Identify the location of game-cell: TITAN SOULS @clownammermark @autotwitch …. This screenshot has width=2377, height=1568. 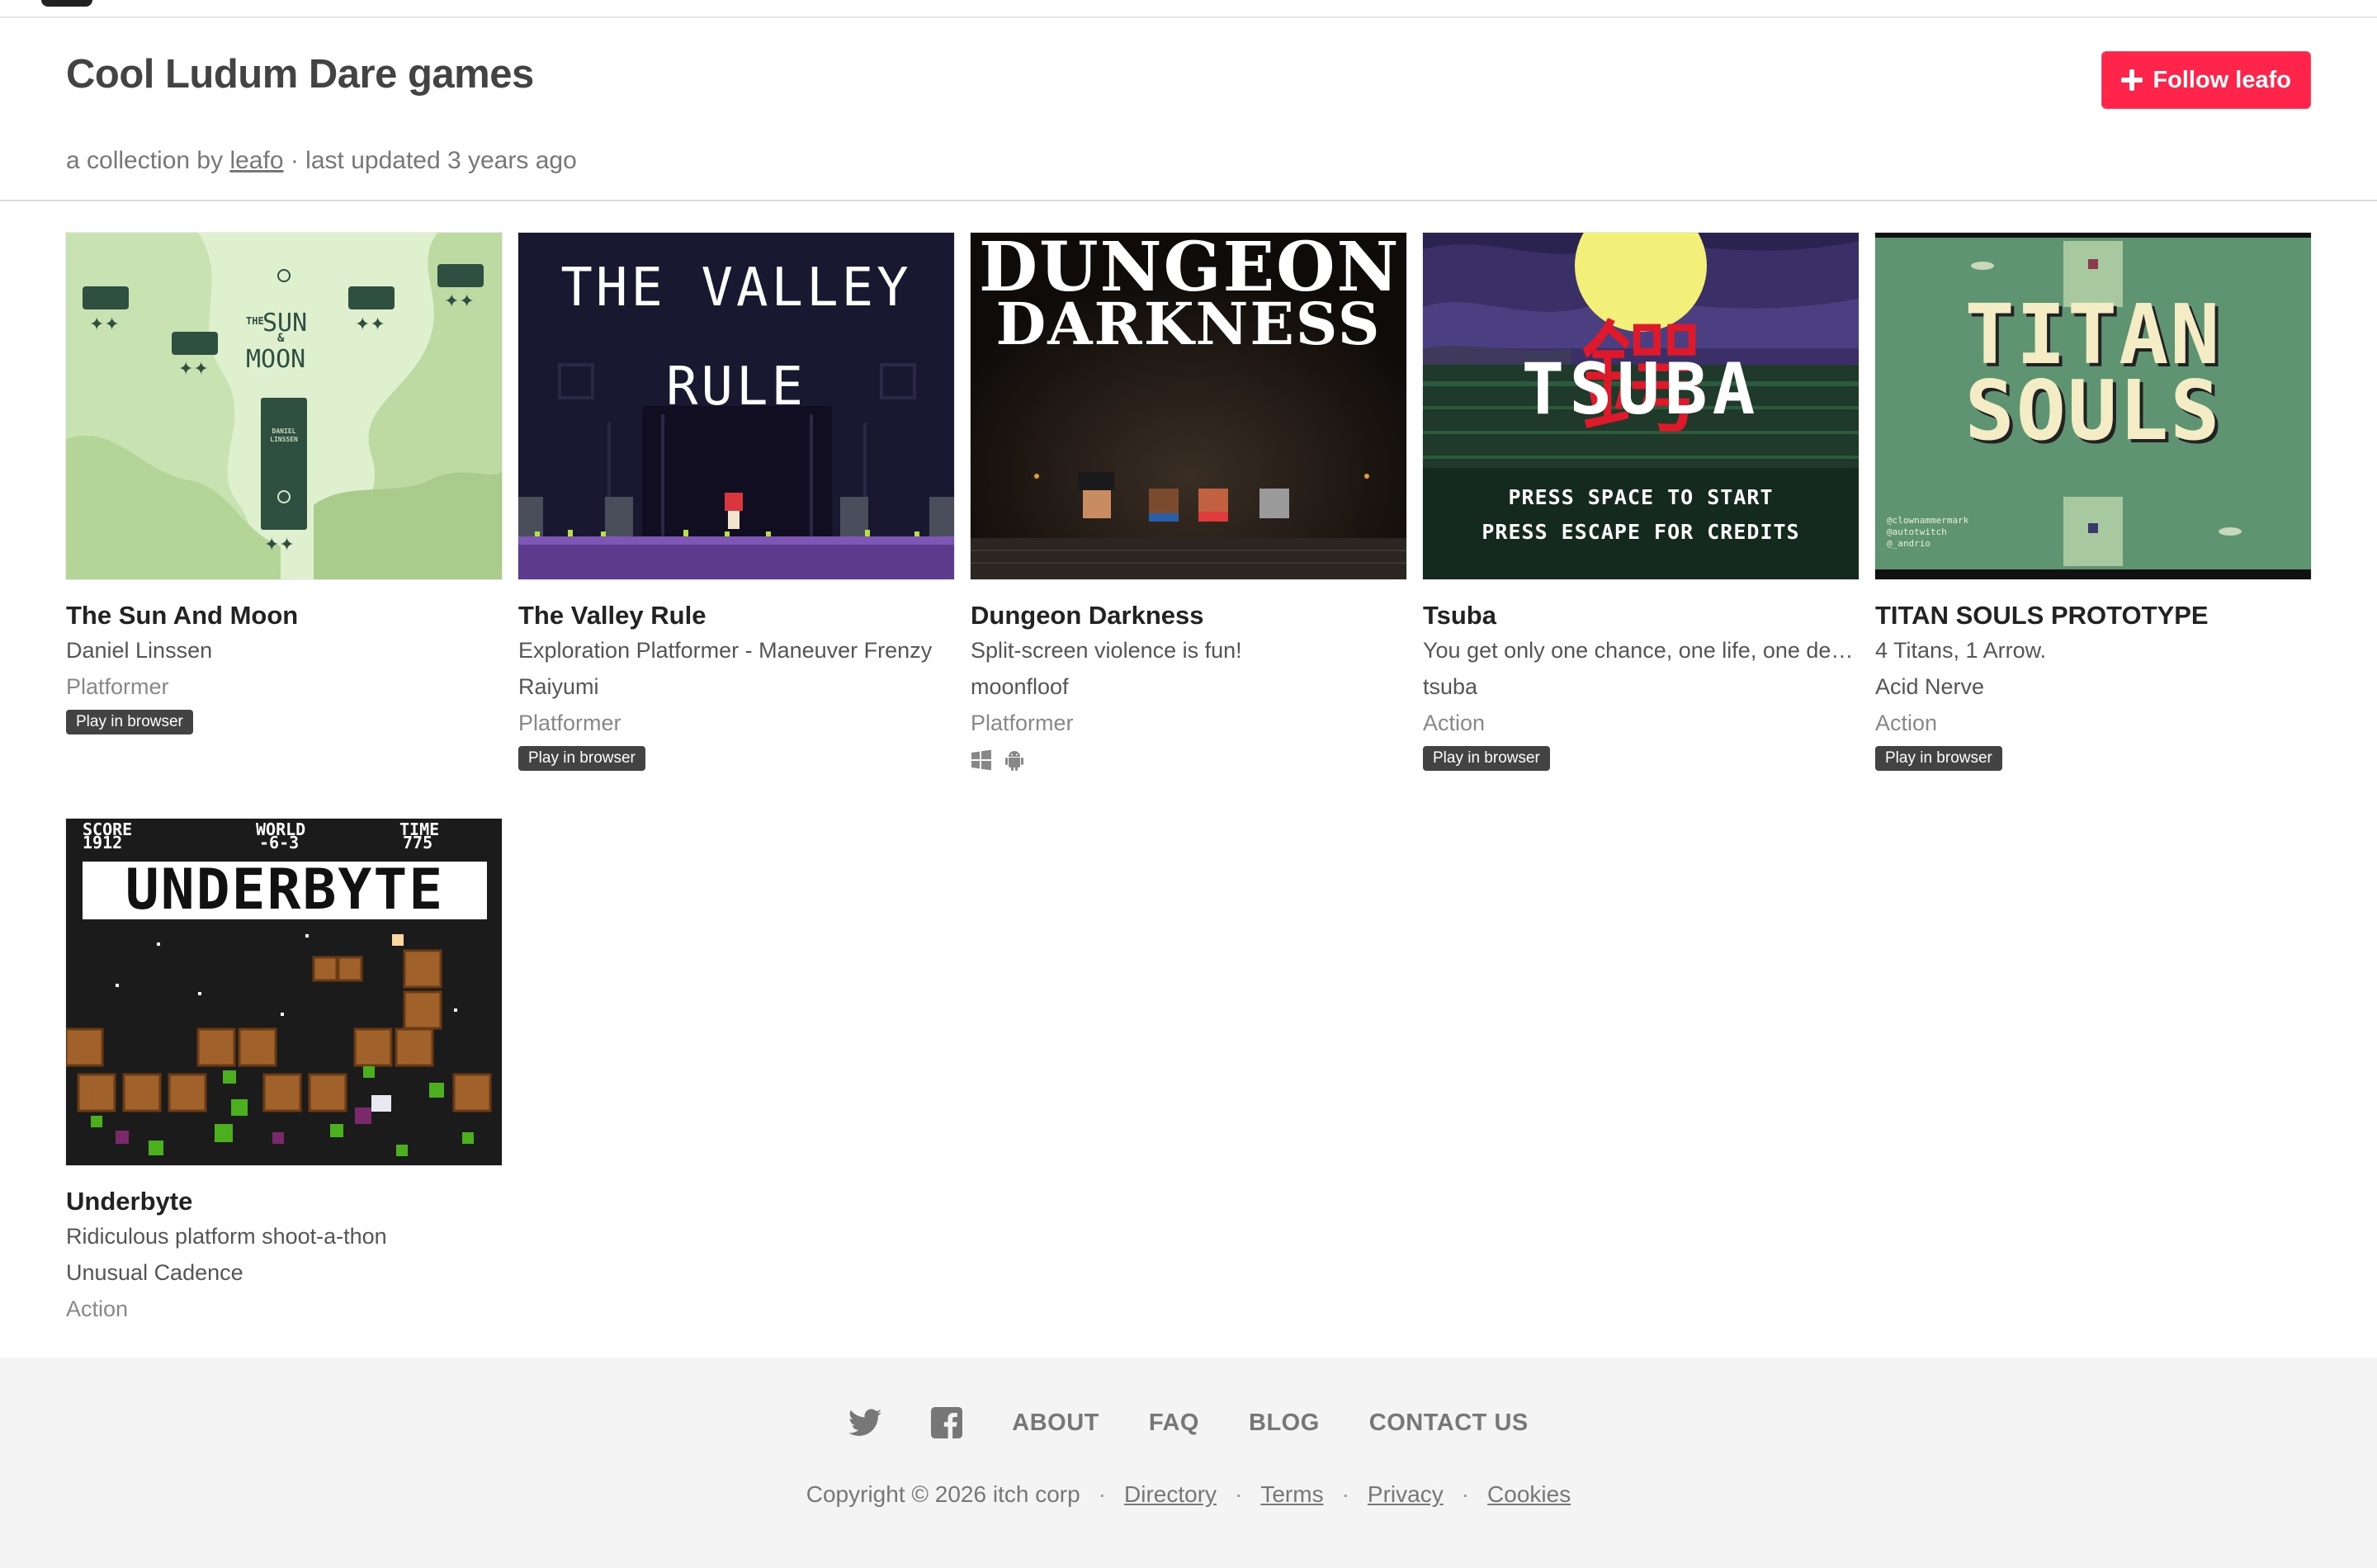
(2093, 502).